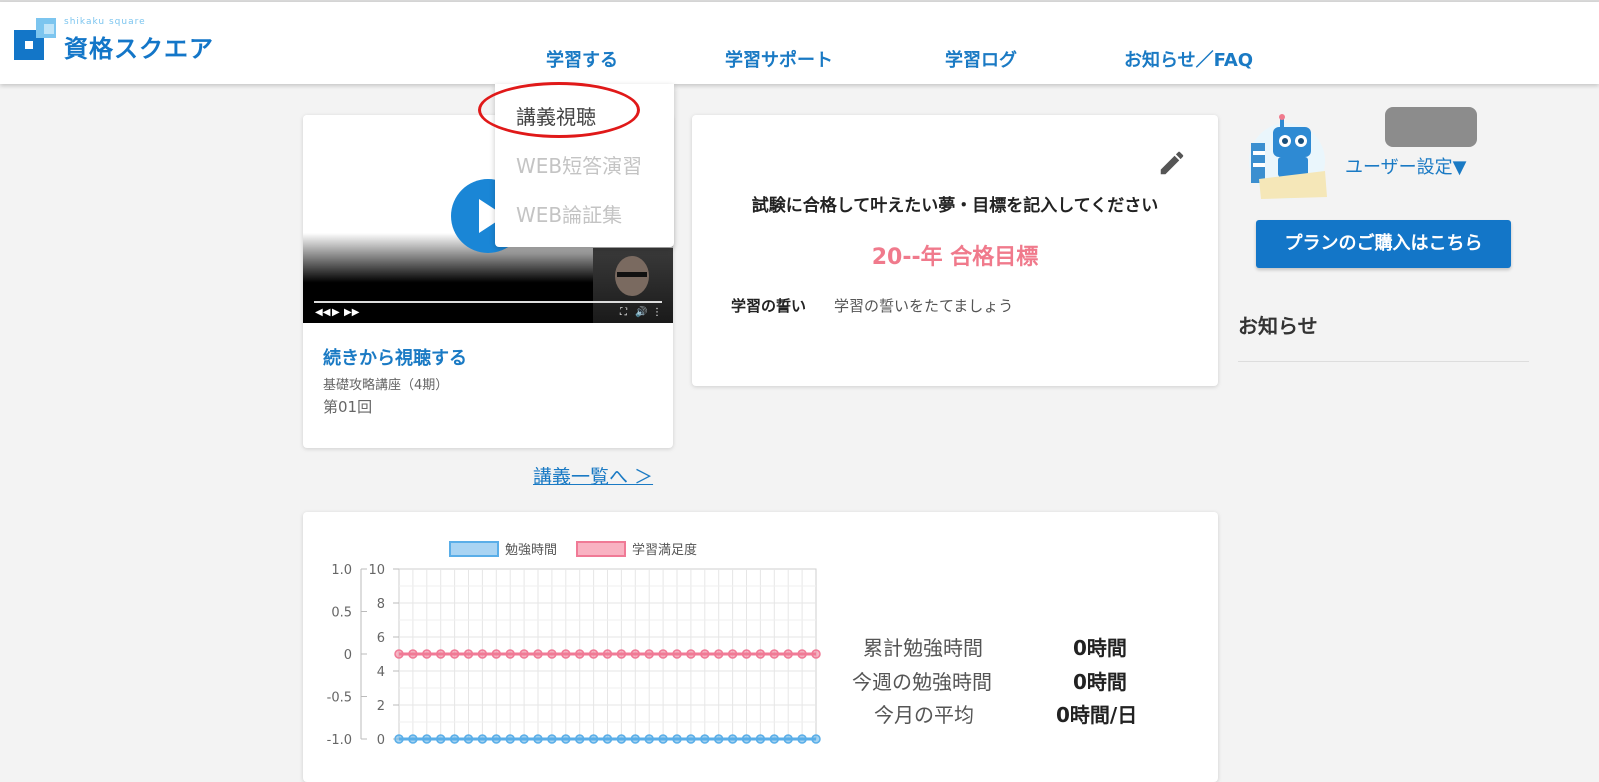  I want to click on logo-mark-accent-inner, so click(49, 29).